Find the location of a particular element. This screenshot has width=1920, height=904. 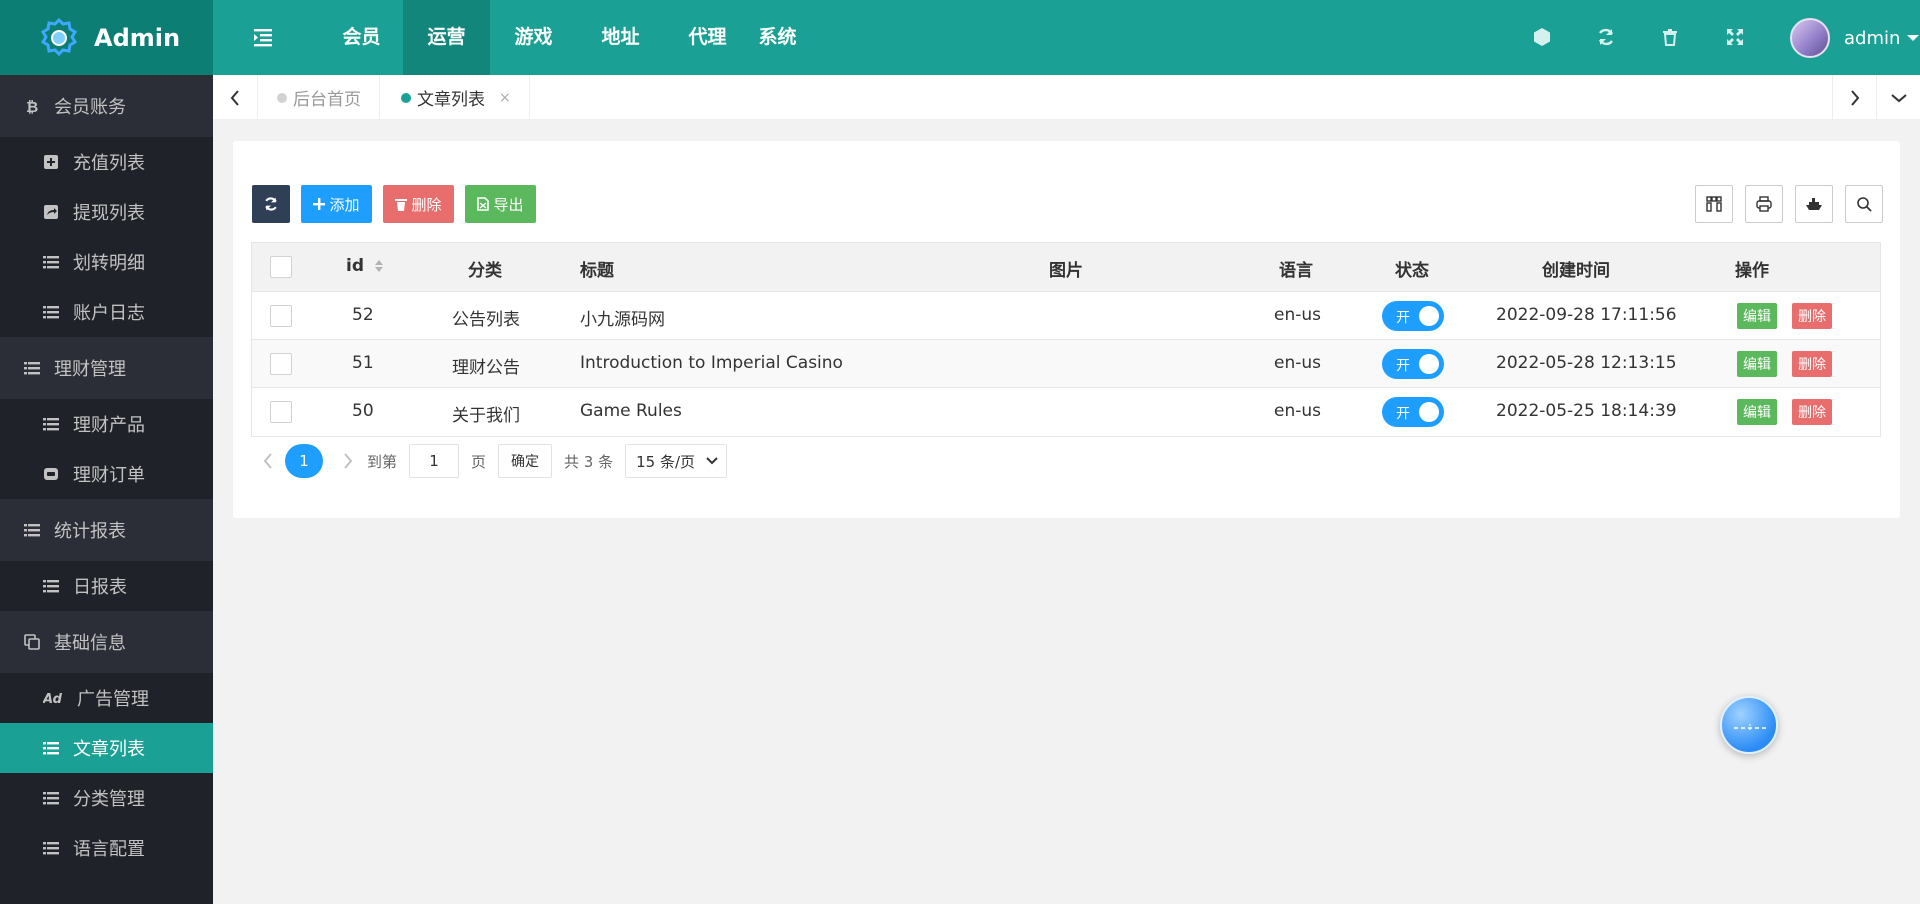

goto-page-input is located at coordinates (434, 461).